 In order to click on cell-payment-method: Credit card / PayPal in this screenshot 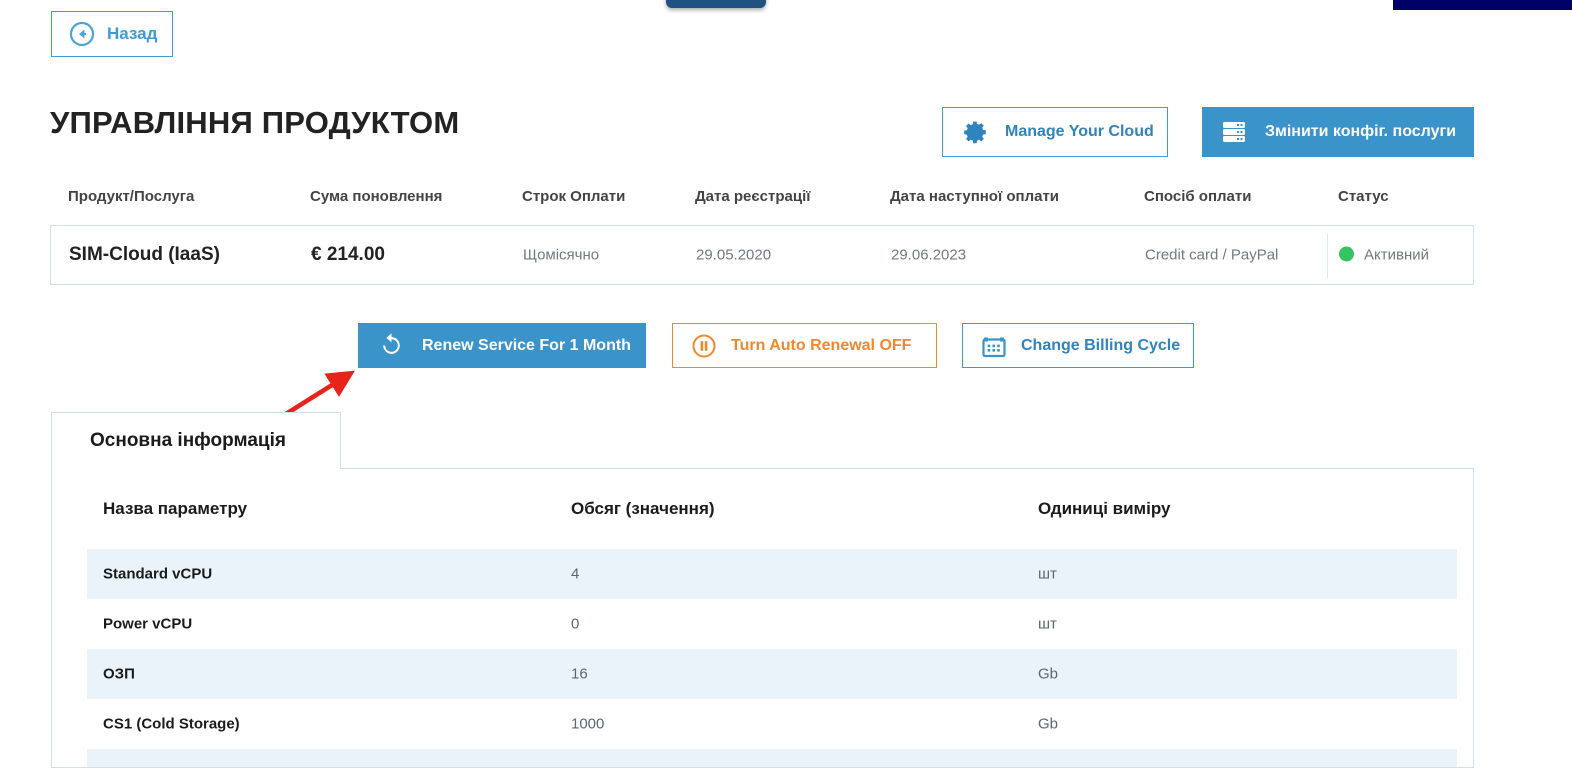, I will do `click(1212, 255)`.